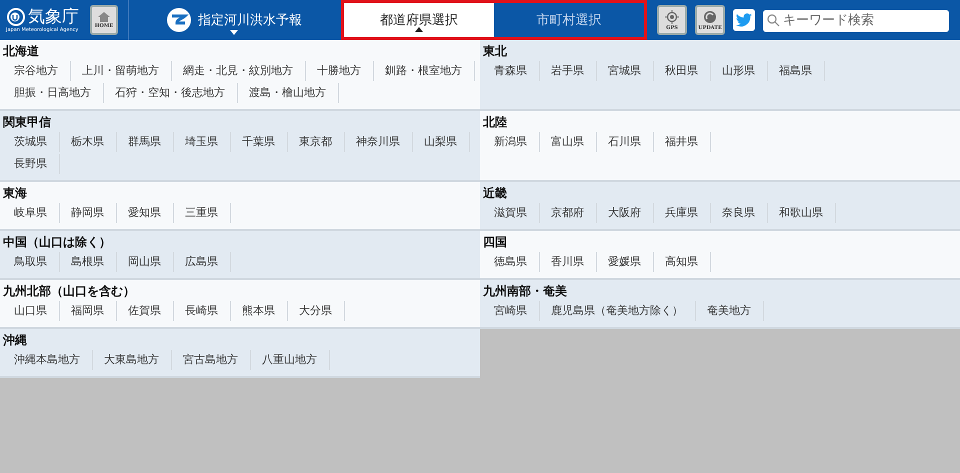 Image resolution: width=960 pixels, height=473 pixels. What do you see at coordinates (511, 71) in the screenshot?
I see `prefecture-link: 青森県` at bounding box center [511, 71].